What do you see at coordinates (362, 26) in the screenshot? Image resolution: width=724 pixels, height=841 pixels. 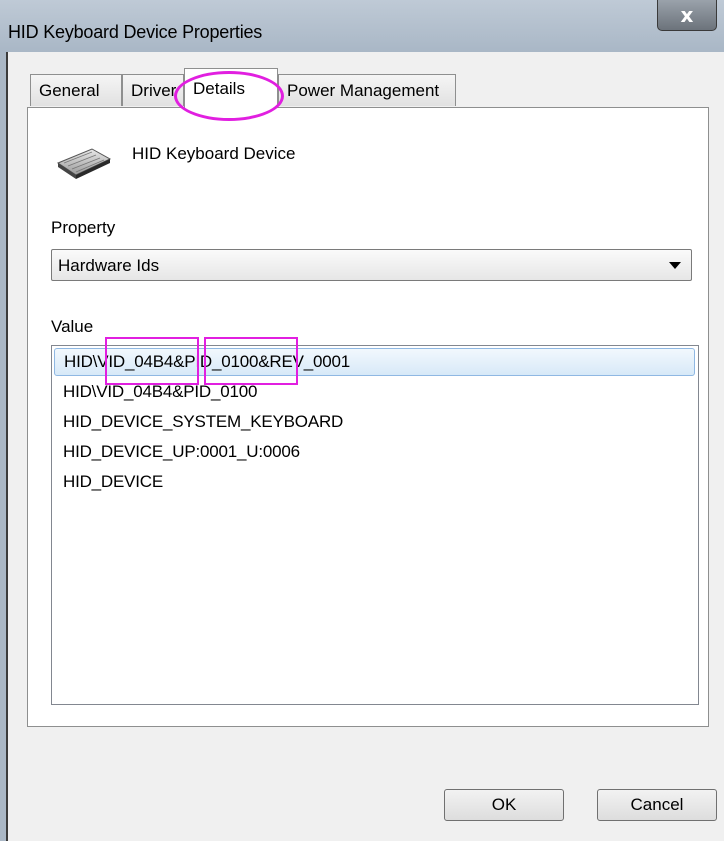 I see `title-bar: HID Keyboard Device Properties x` at bounding box center [362, 26].